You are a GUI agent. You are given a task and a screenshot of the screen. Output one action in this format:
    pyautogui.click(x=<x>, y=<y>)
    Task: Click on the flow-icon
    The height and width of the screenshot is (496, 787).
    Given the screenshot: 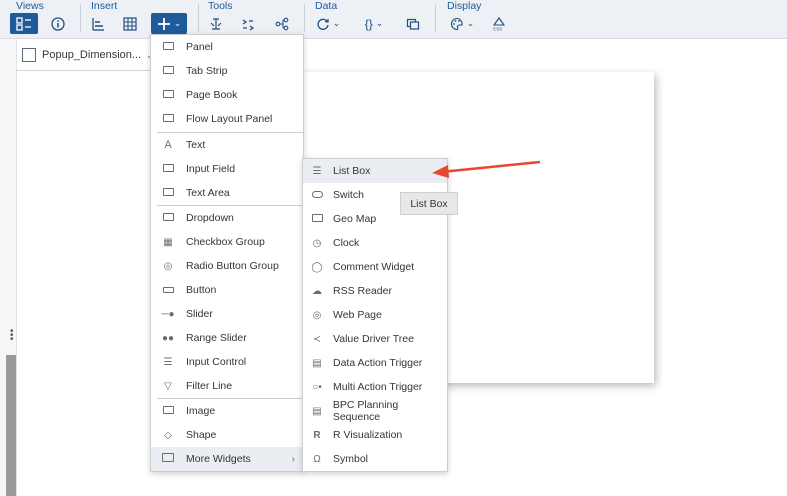 What is the action you would take?
    pyautogui.click(x=282, y=23)
    